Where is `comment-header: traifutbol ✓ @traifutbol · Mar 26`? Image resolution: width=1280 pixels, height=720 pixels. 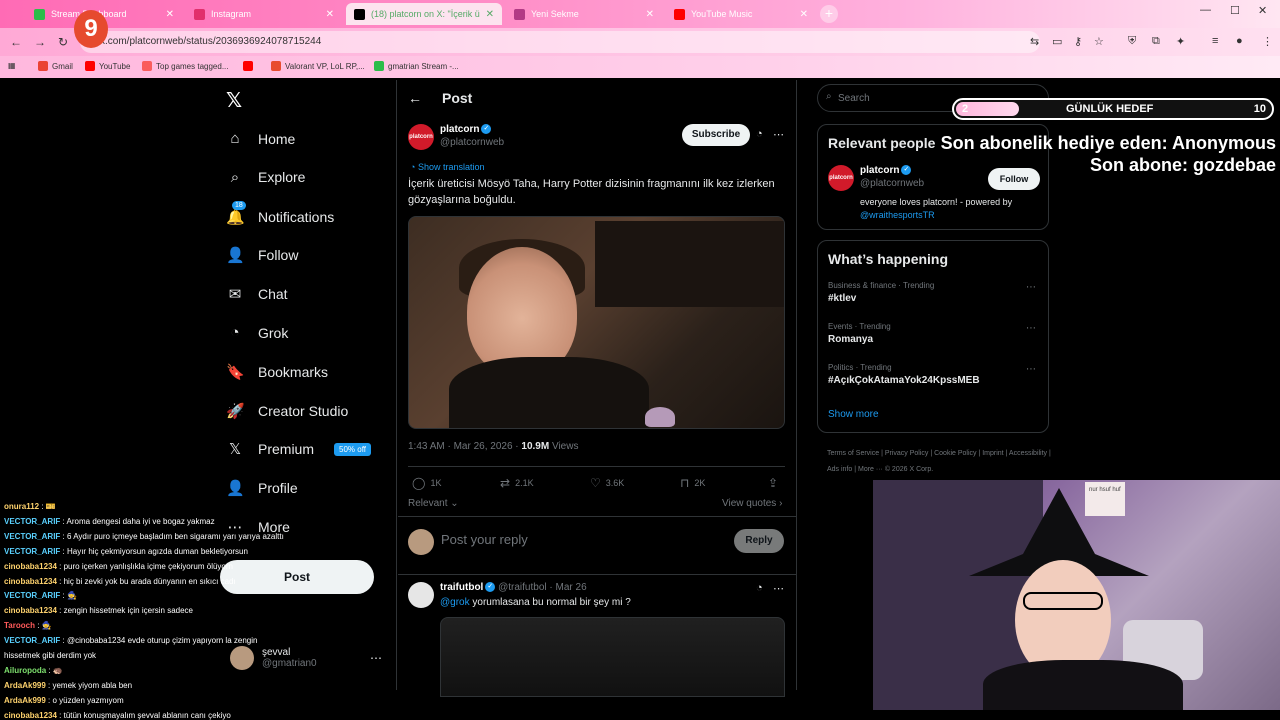 comment-header: traifutbol ✓ @traifutbol · Mar 26 is located at coordinates (513, 587).